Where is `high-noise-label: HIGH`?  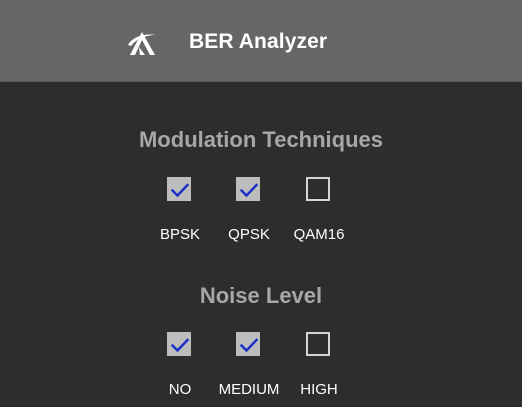
high-noise-label: HIGH is located at coordinates (319, 389).